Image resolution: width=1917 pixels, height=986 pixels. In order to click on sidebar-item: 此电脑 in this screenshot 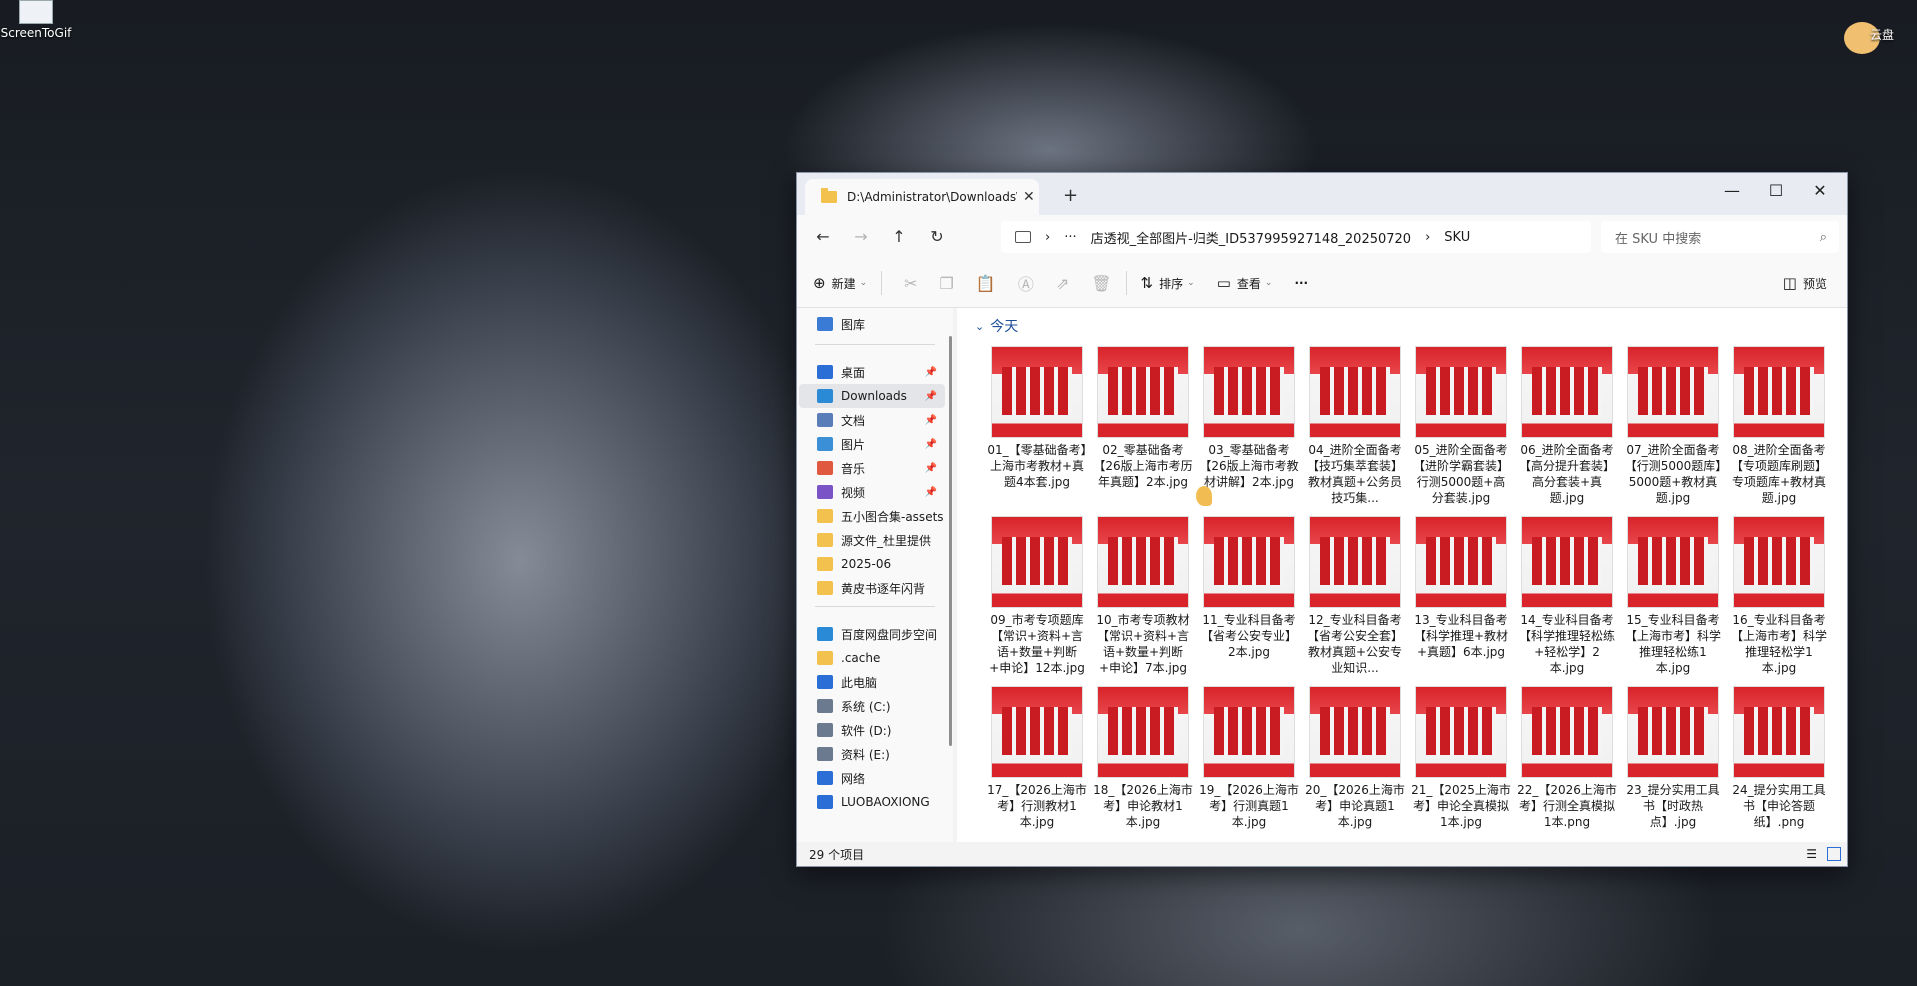, I will do `click(872, 682)`.